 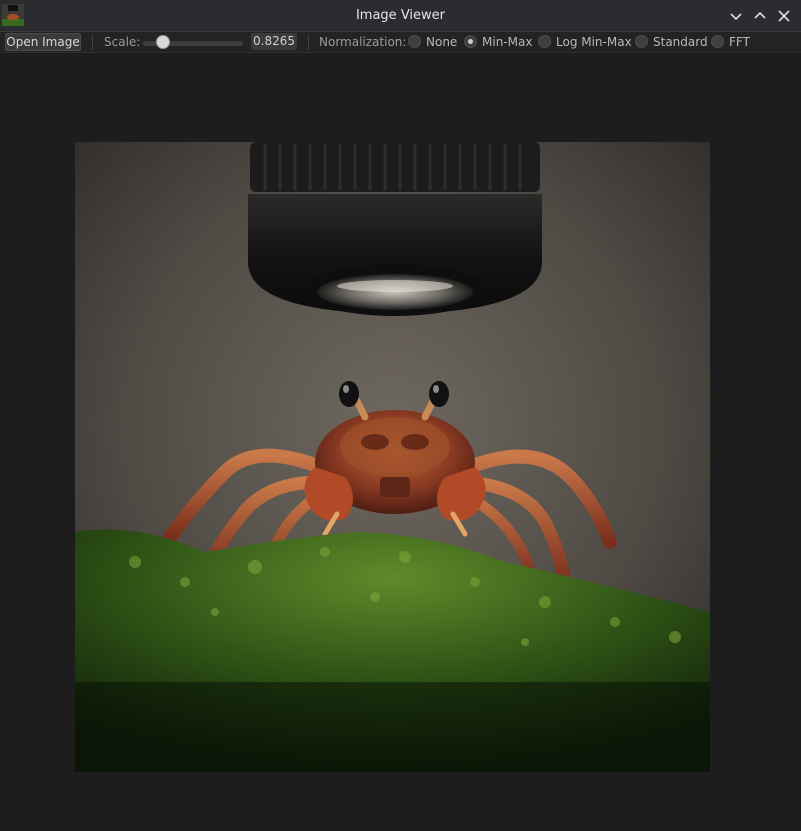 What do you see at coordinates (163, 42) in the screenshot?
I see `scale-slider-handle` at bounding box center [163, 42].